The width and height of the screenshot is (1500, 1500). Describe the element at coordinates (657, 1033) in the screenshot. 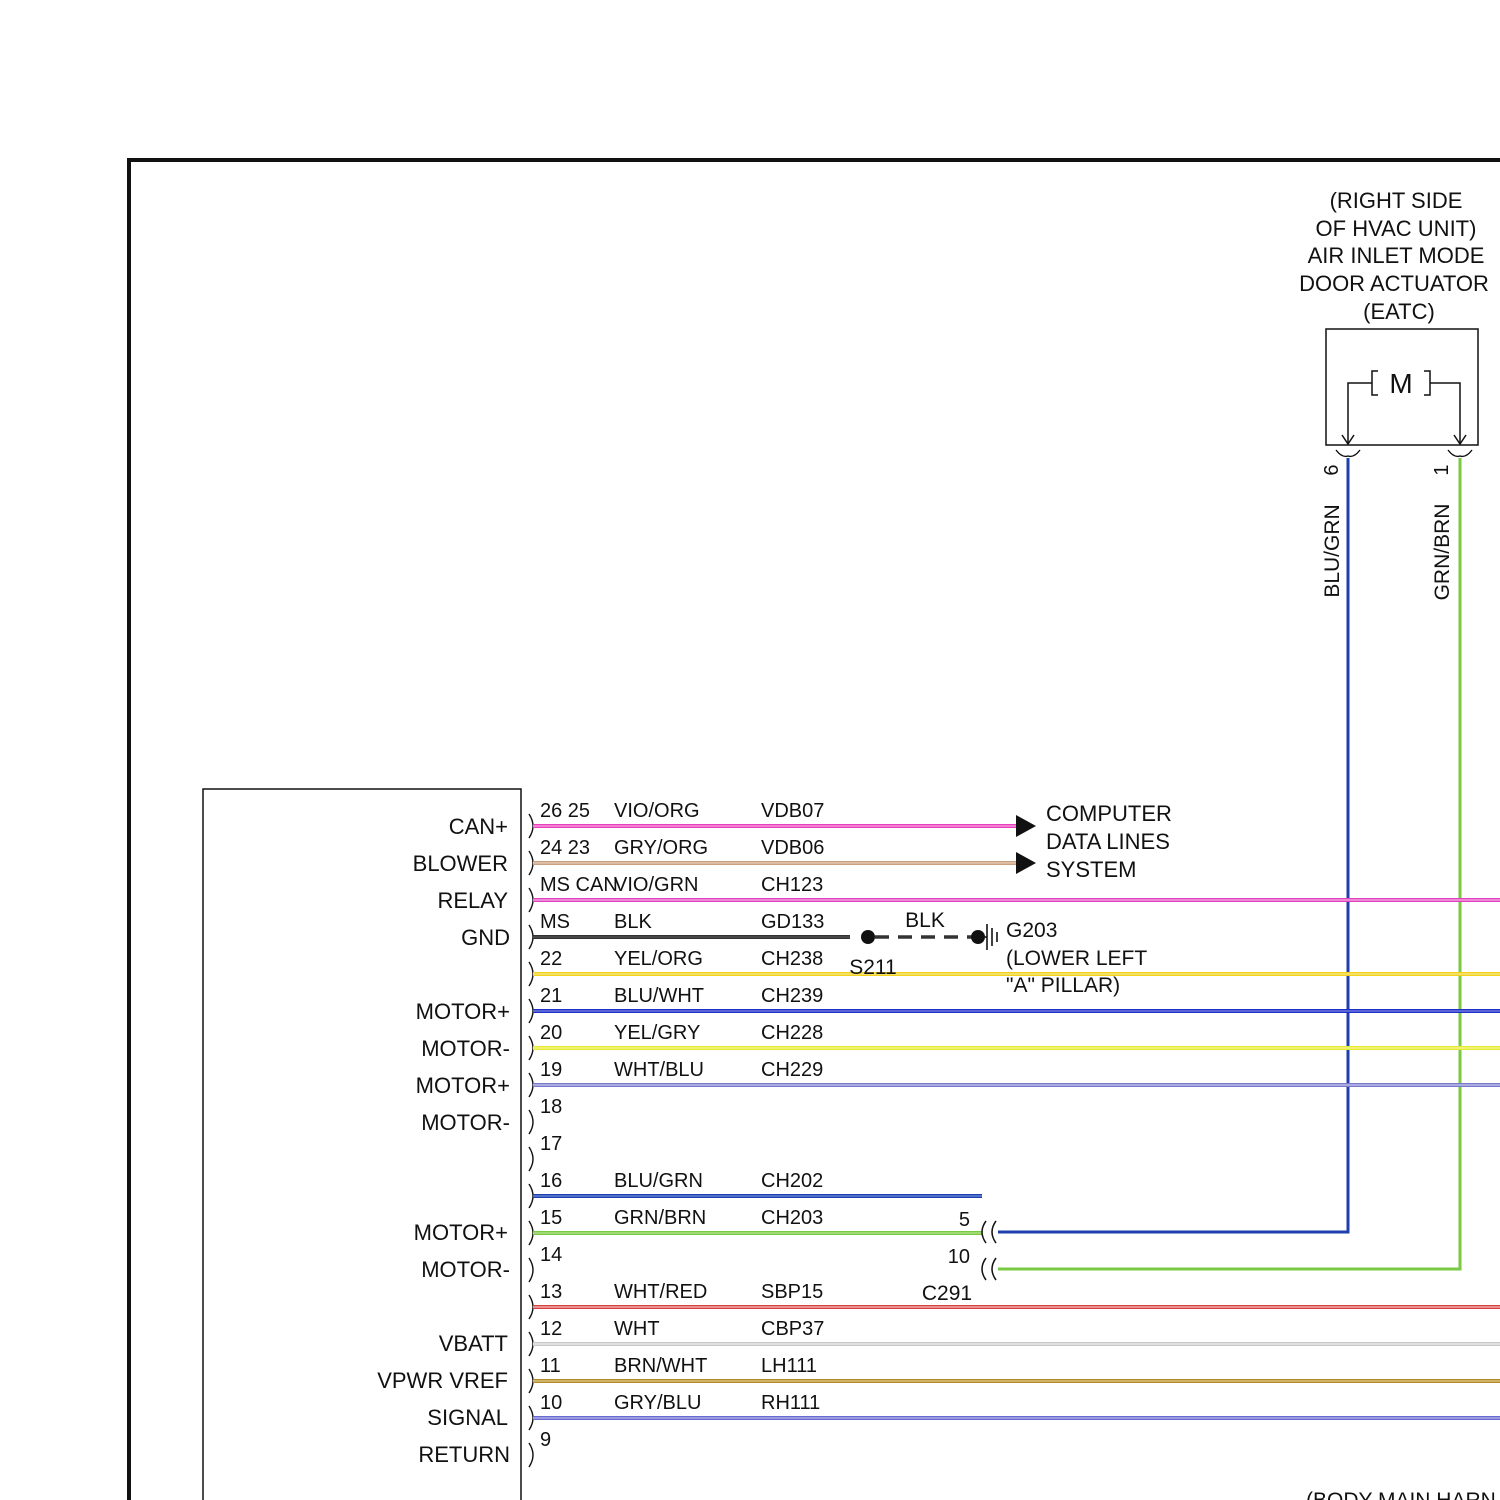

I see `wire-color-6: YEL/GRY` at that location.